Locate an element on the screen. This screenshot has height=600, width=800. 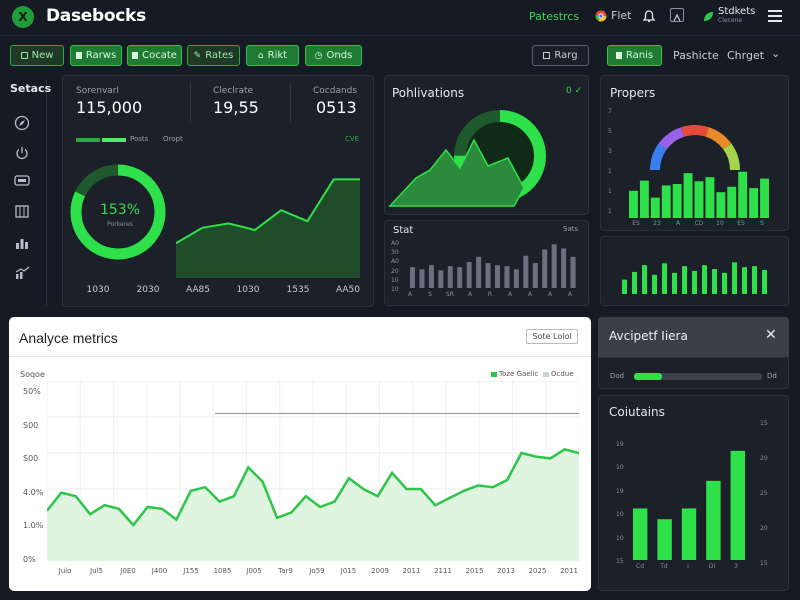
browser-menu: Flet is located at coordinates (613, 15).